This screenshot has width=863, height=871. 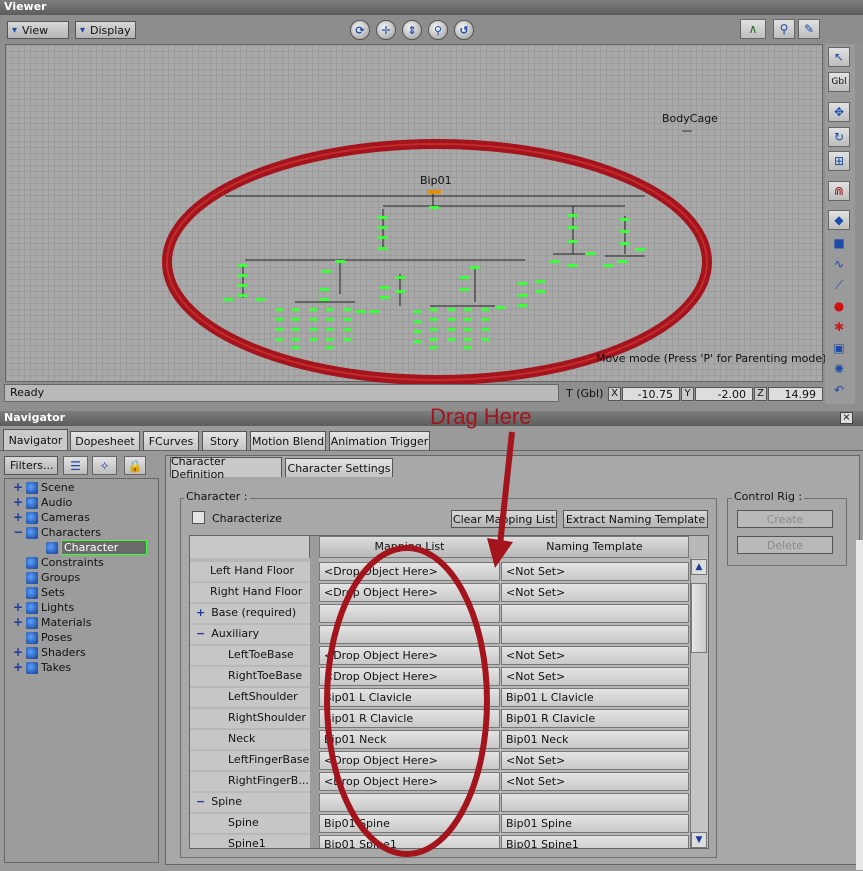 I want to click on orbit-icon: ⟳, so click(x=360, y=30).